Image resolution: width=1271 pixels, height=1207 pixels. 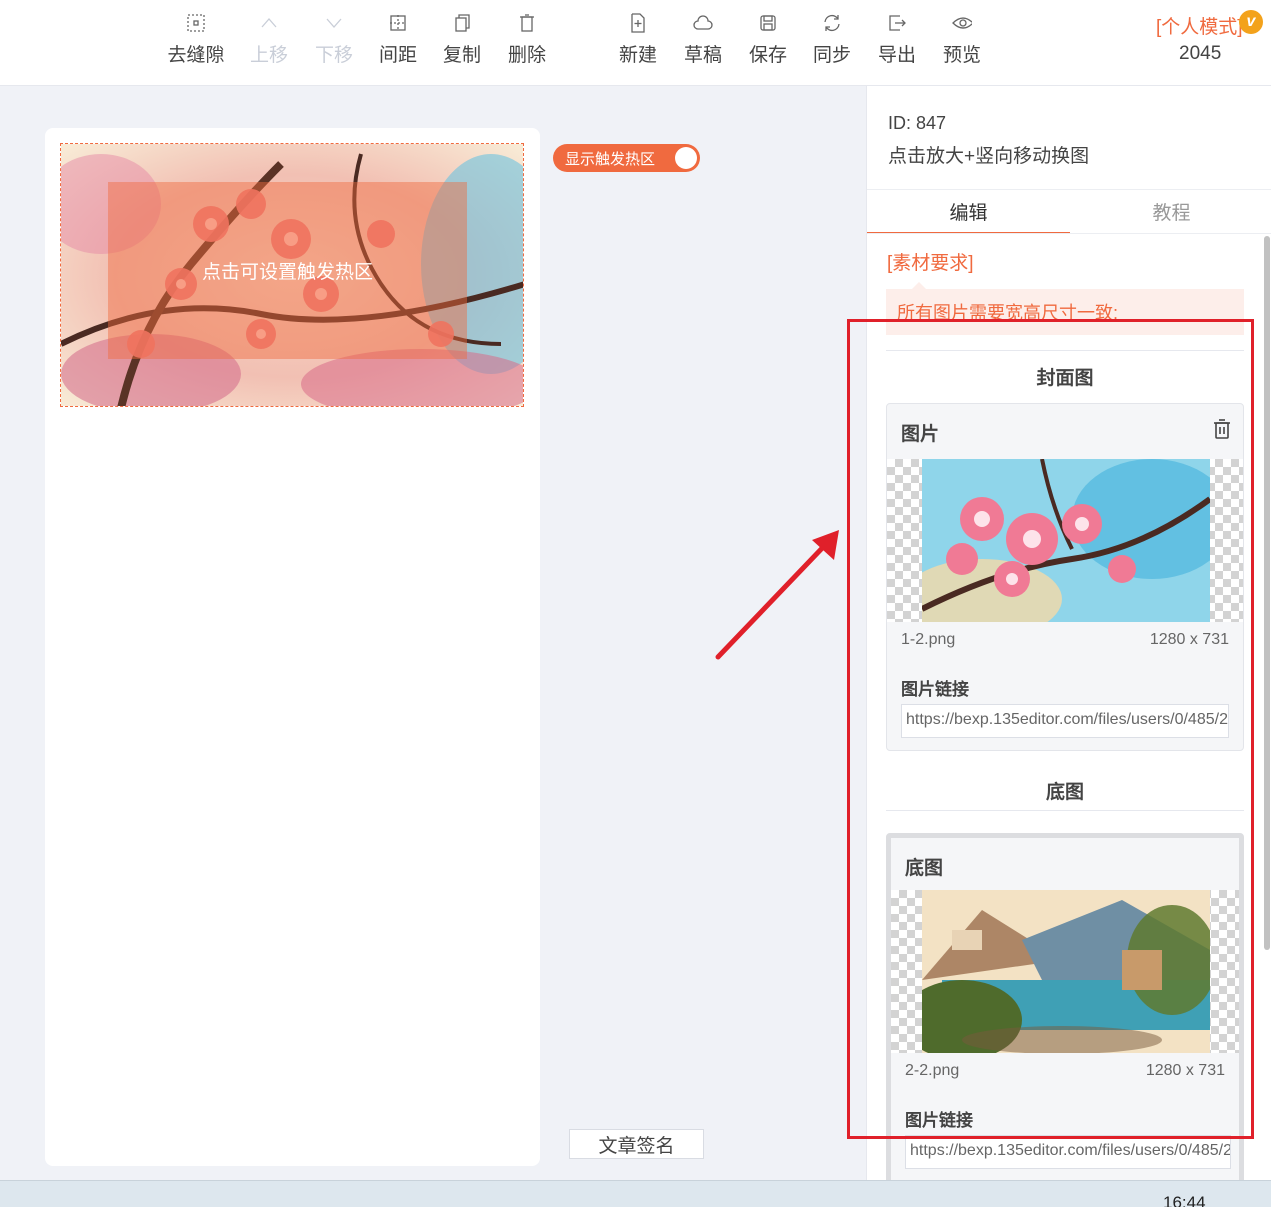 I want to click on tab-edit: 编辑, so click(x=968, y=216).